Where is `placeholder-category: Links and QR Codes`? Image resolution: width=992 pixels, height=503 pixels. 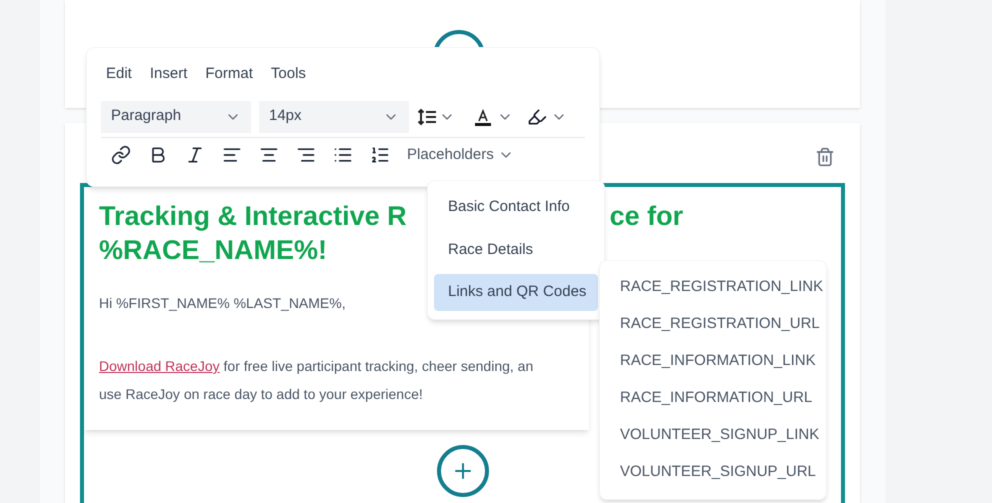 placeholder-category: Links and QR Codes is located at coordinates (516, 292).